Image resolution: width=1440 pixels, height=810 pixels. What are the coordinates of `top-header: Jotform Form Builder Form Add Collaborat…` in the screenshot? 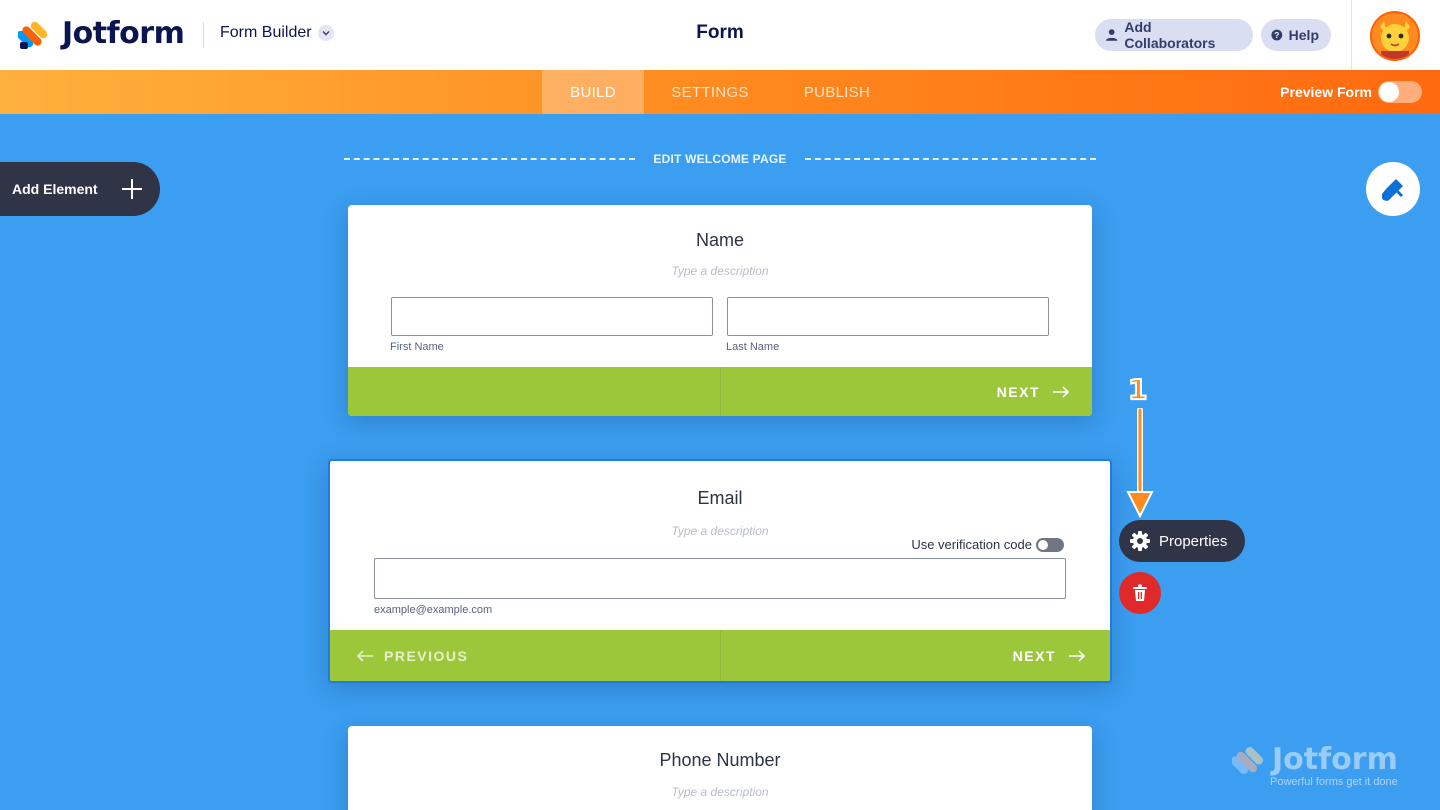 It's located at (720, 35).